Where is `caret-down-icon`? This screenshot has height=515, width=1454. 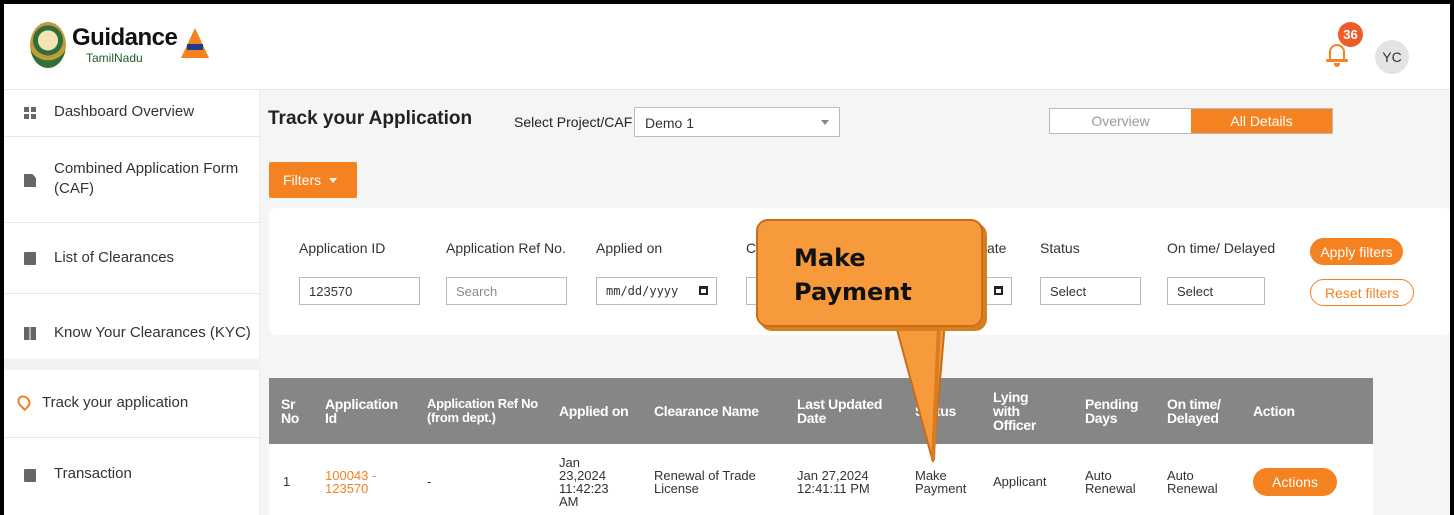
caret-down-icon is located at coordinates (333, 180).